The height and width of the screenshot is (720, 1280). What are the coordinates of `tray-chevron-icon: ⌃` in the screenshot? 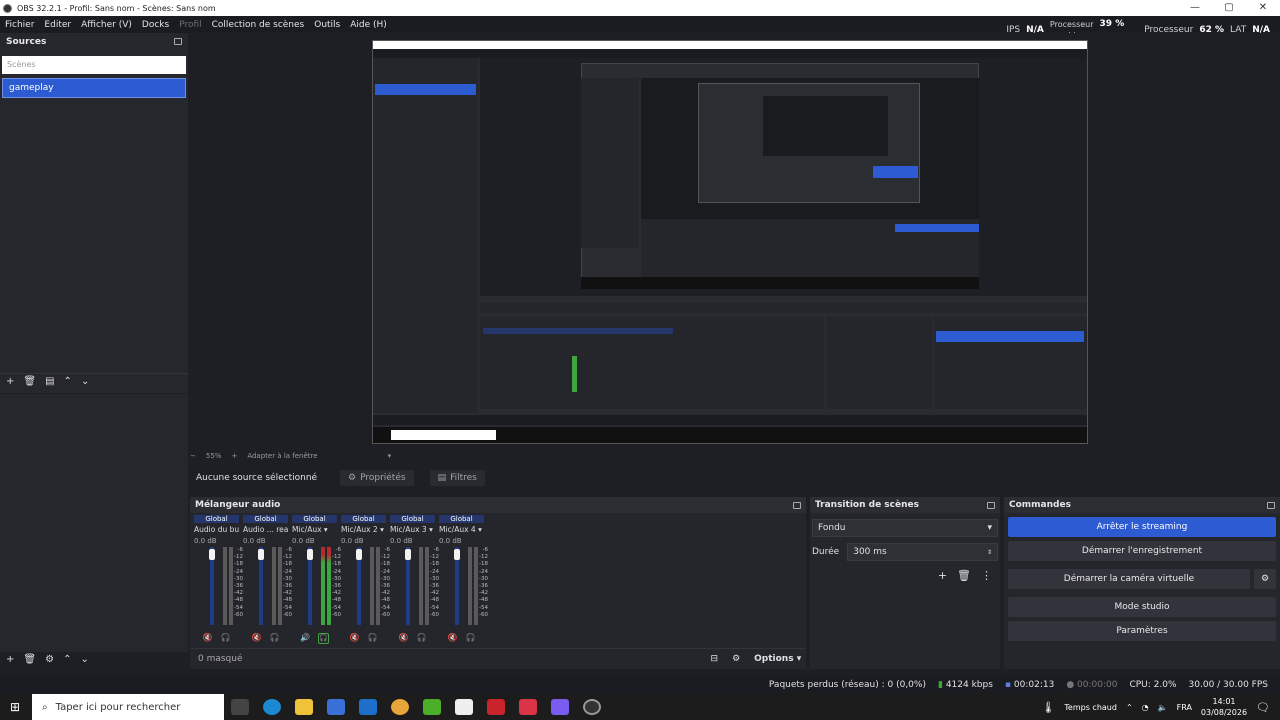 It's located at (1129, 707).